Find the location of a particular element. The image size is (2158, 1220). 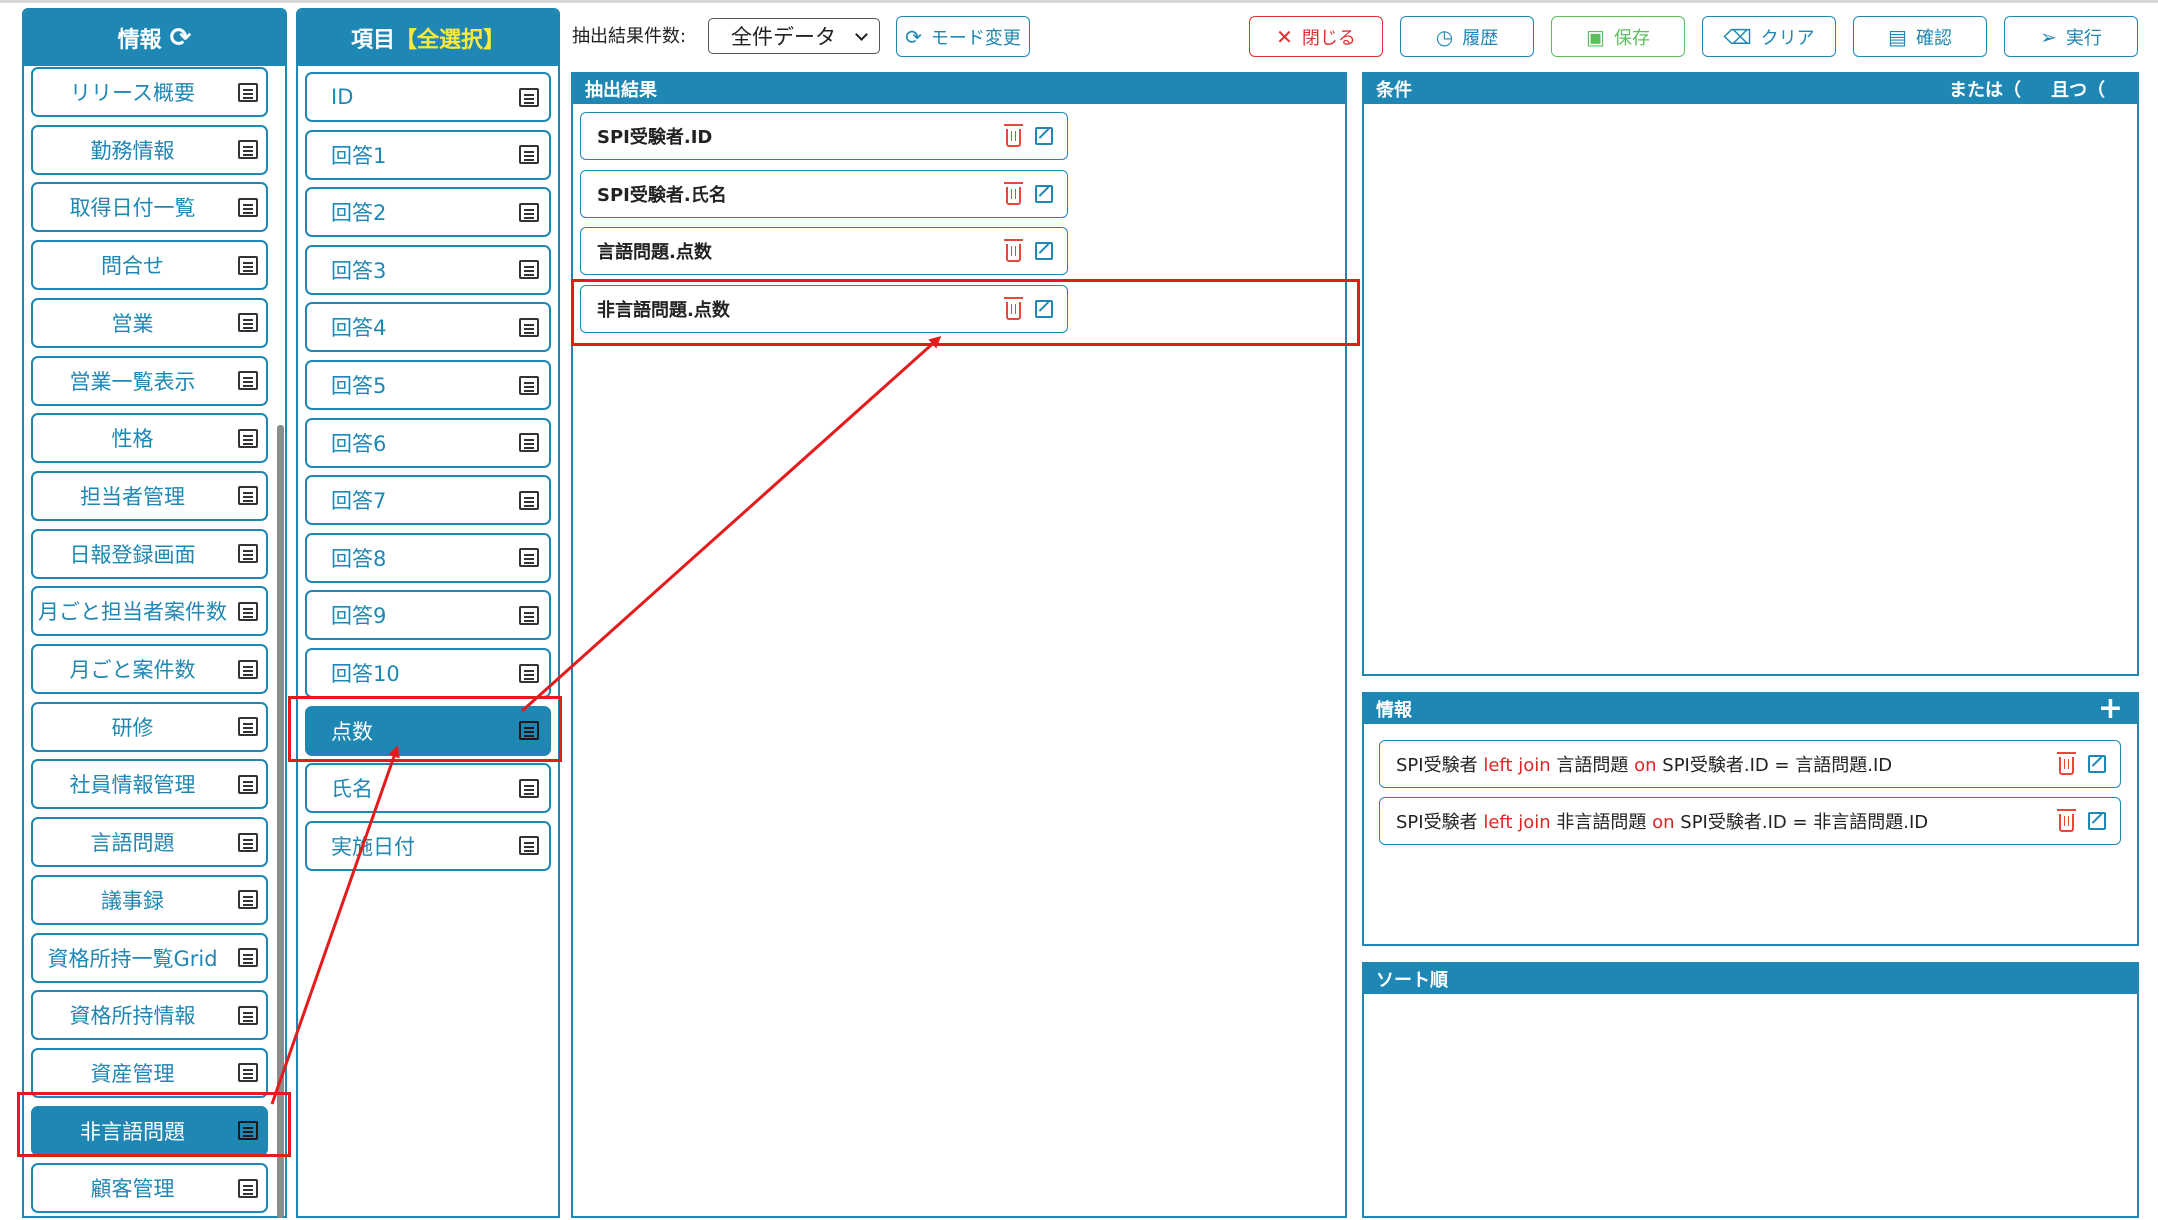

table-item: 資産管理 is located at coordinates (149, 1072).